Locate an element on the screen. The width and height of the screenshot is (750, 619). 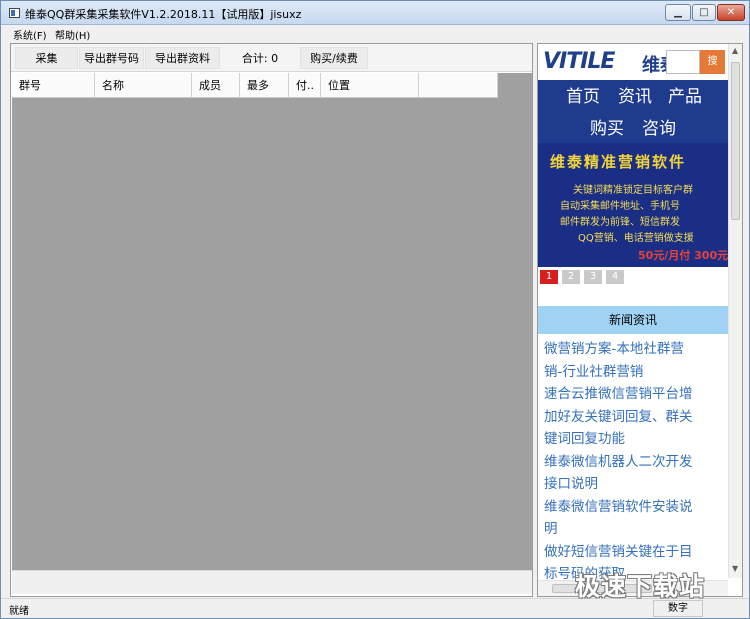
ad-search-button: 搜 is located at coordinates (712, 62).